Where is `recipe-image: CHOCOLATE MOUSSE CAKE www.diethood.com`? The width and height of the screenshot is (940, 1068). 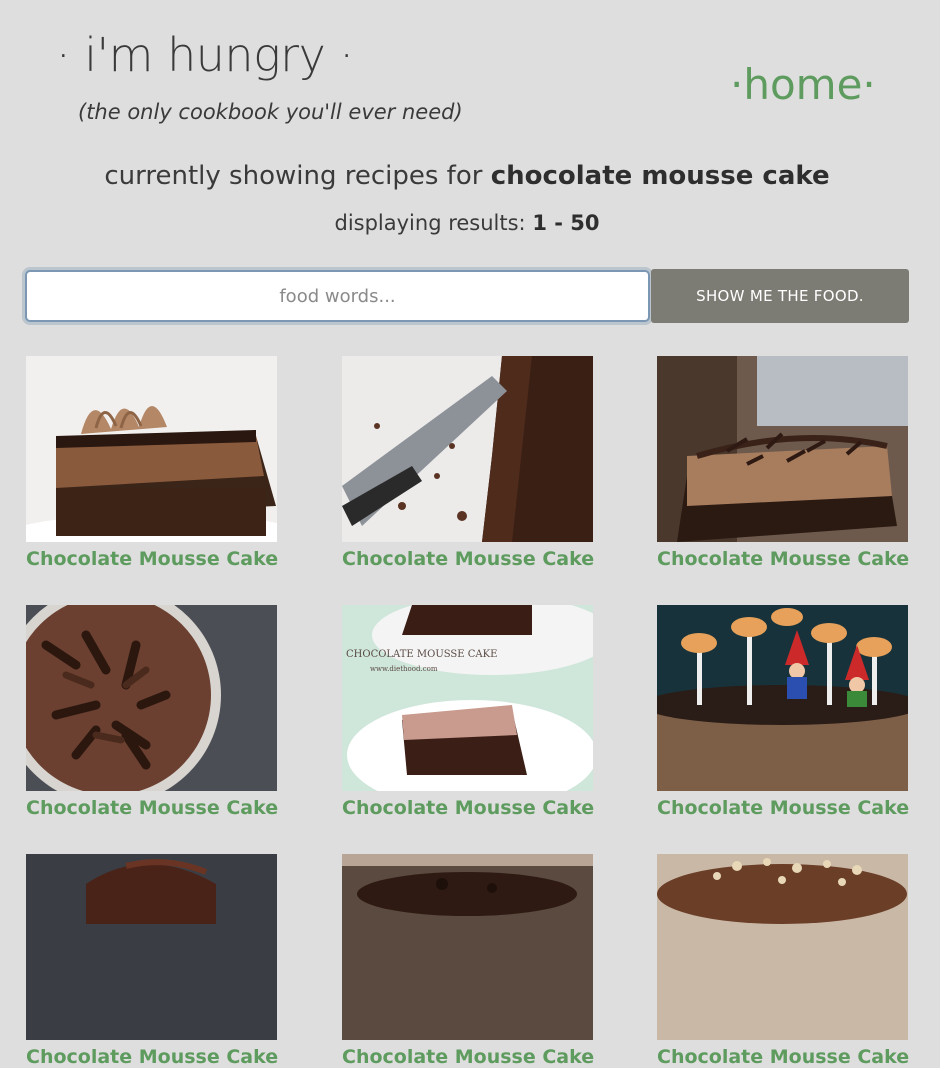 recipe-image: CHOCOLATE MOUSSE CAKE www.diethood.com is located at coordinates (467, 698).